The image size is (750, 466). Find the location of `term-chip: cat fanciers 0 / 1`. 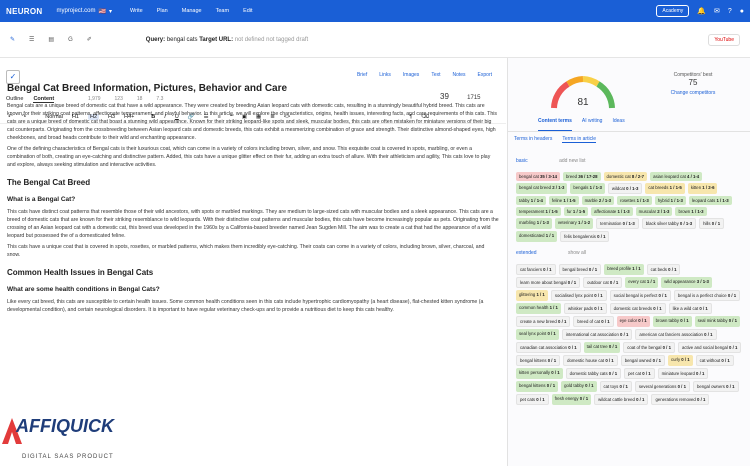

term-chip: cat fanciers 0 / 1 is located at coordinates (536, 269).